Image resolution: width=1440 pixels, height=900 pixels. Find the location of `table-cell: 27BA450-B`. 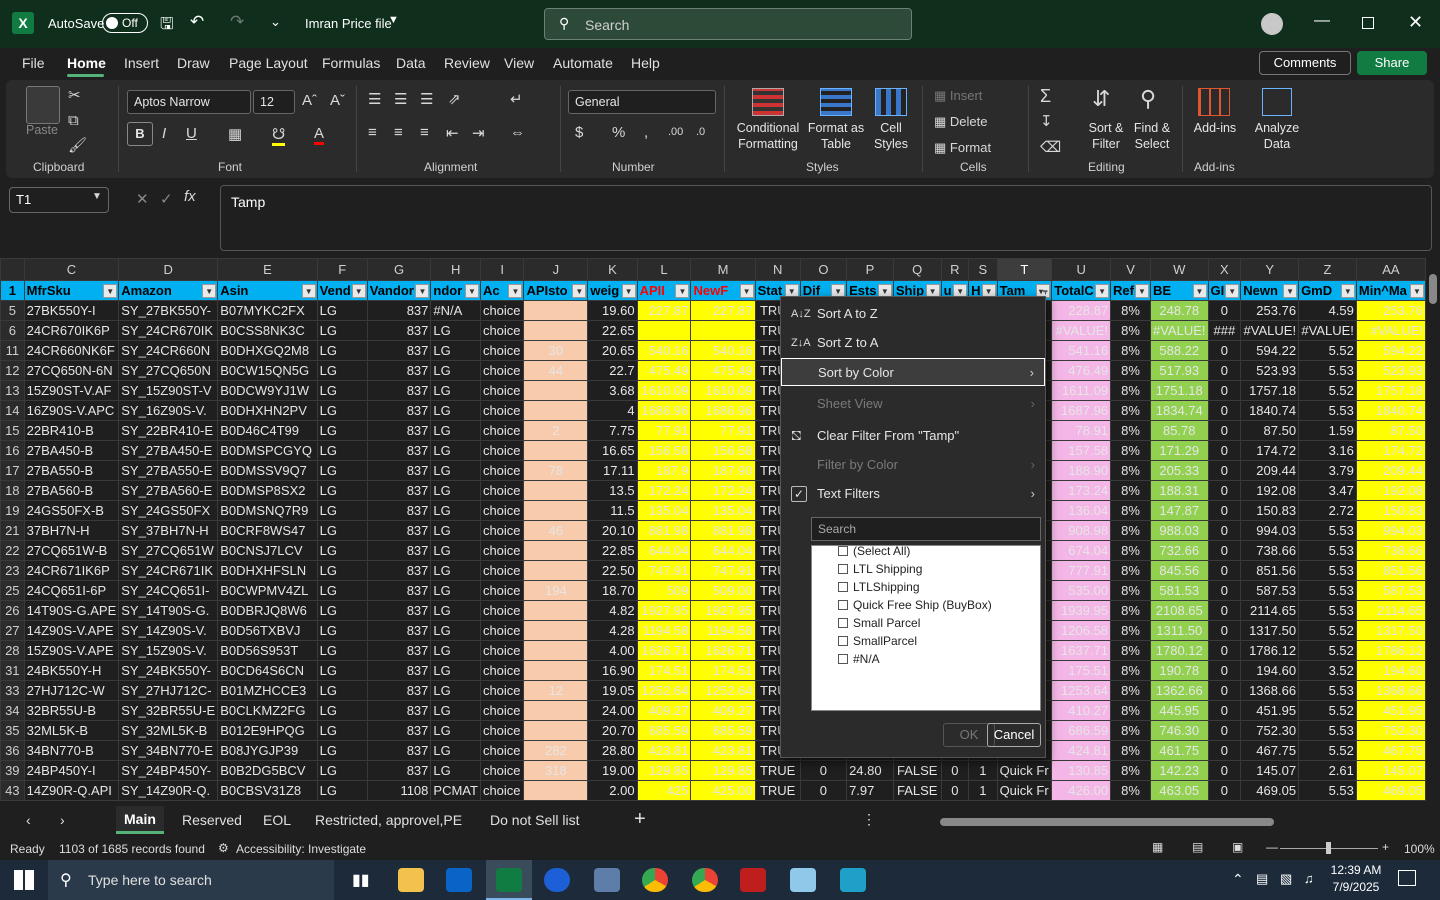

table-cell: 27BA450-B is located at coordinates (71, 450).